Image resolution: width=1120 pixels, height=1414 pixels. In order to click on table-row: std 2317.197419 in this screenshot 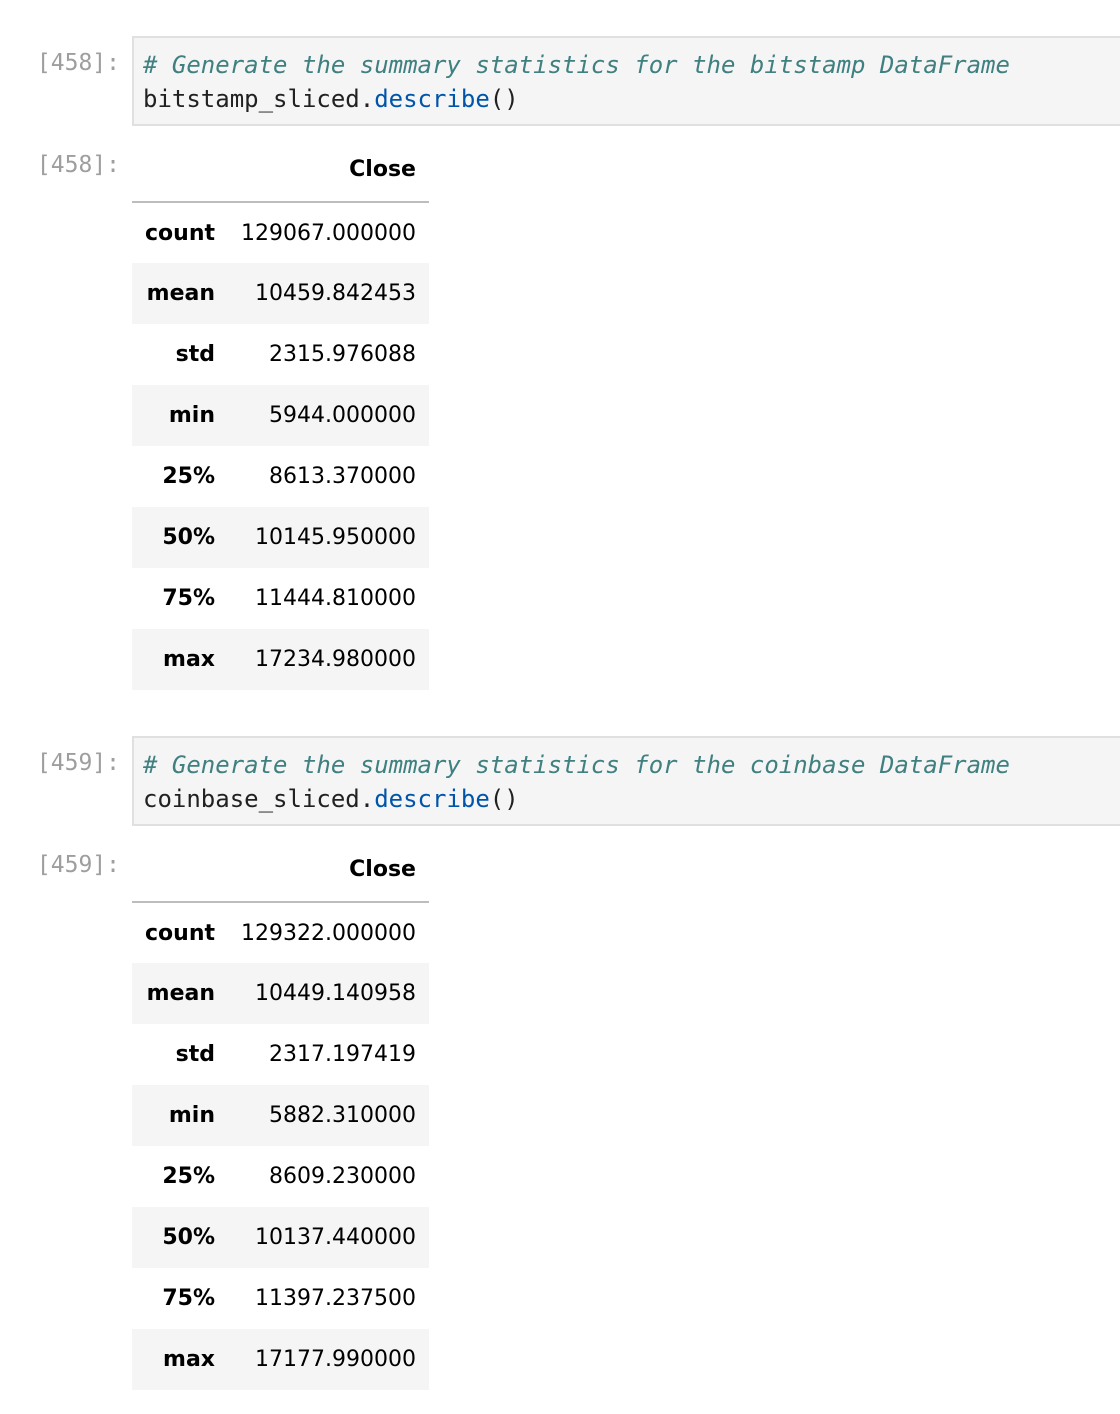, I will do `click(280, 1054)`.